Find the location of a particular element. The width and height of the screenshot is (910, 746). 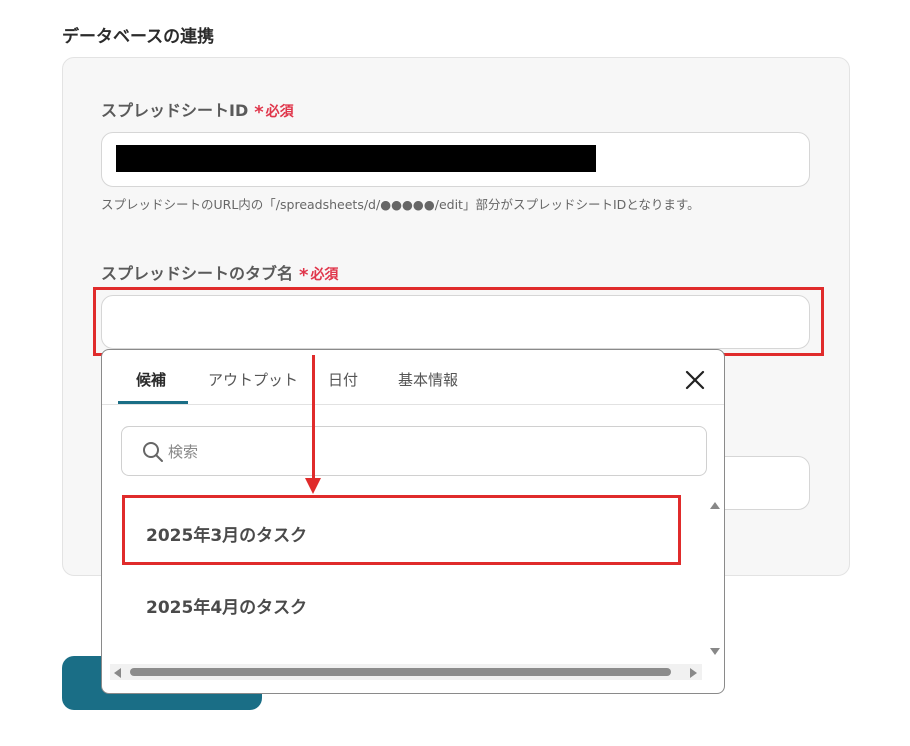

option-highlight is located at coordinates (401, 530).